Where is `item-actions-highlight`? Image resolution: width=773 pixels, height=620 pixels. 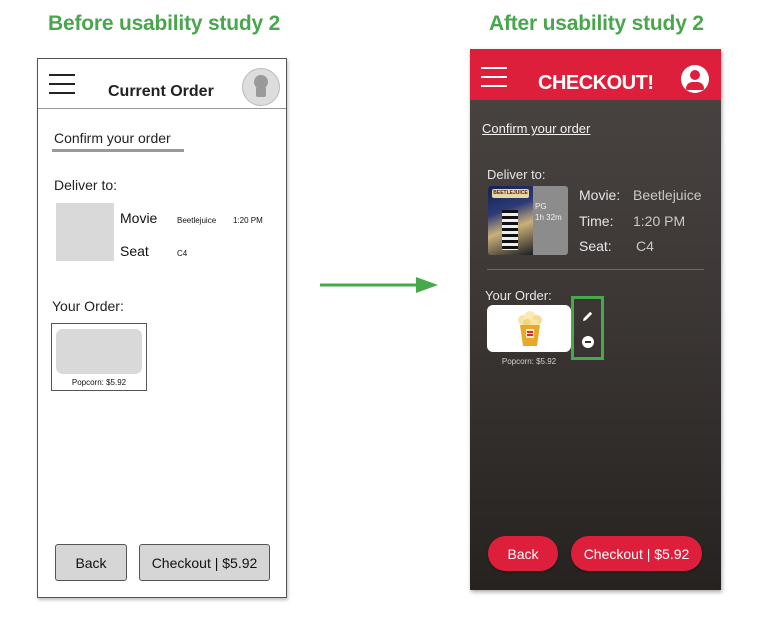
item-actions-highlight is located at coordinates (587, 328).